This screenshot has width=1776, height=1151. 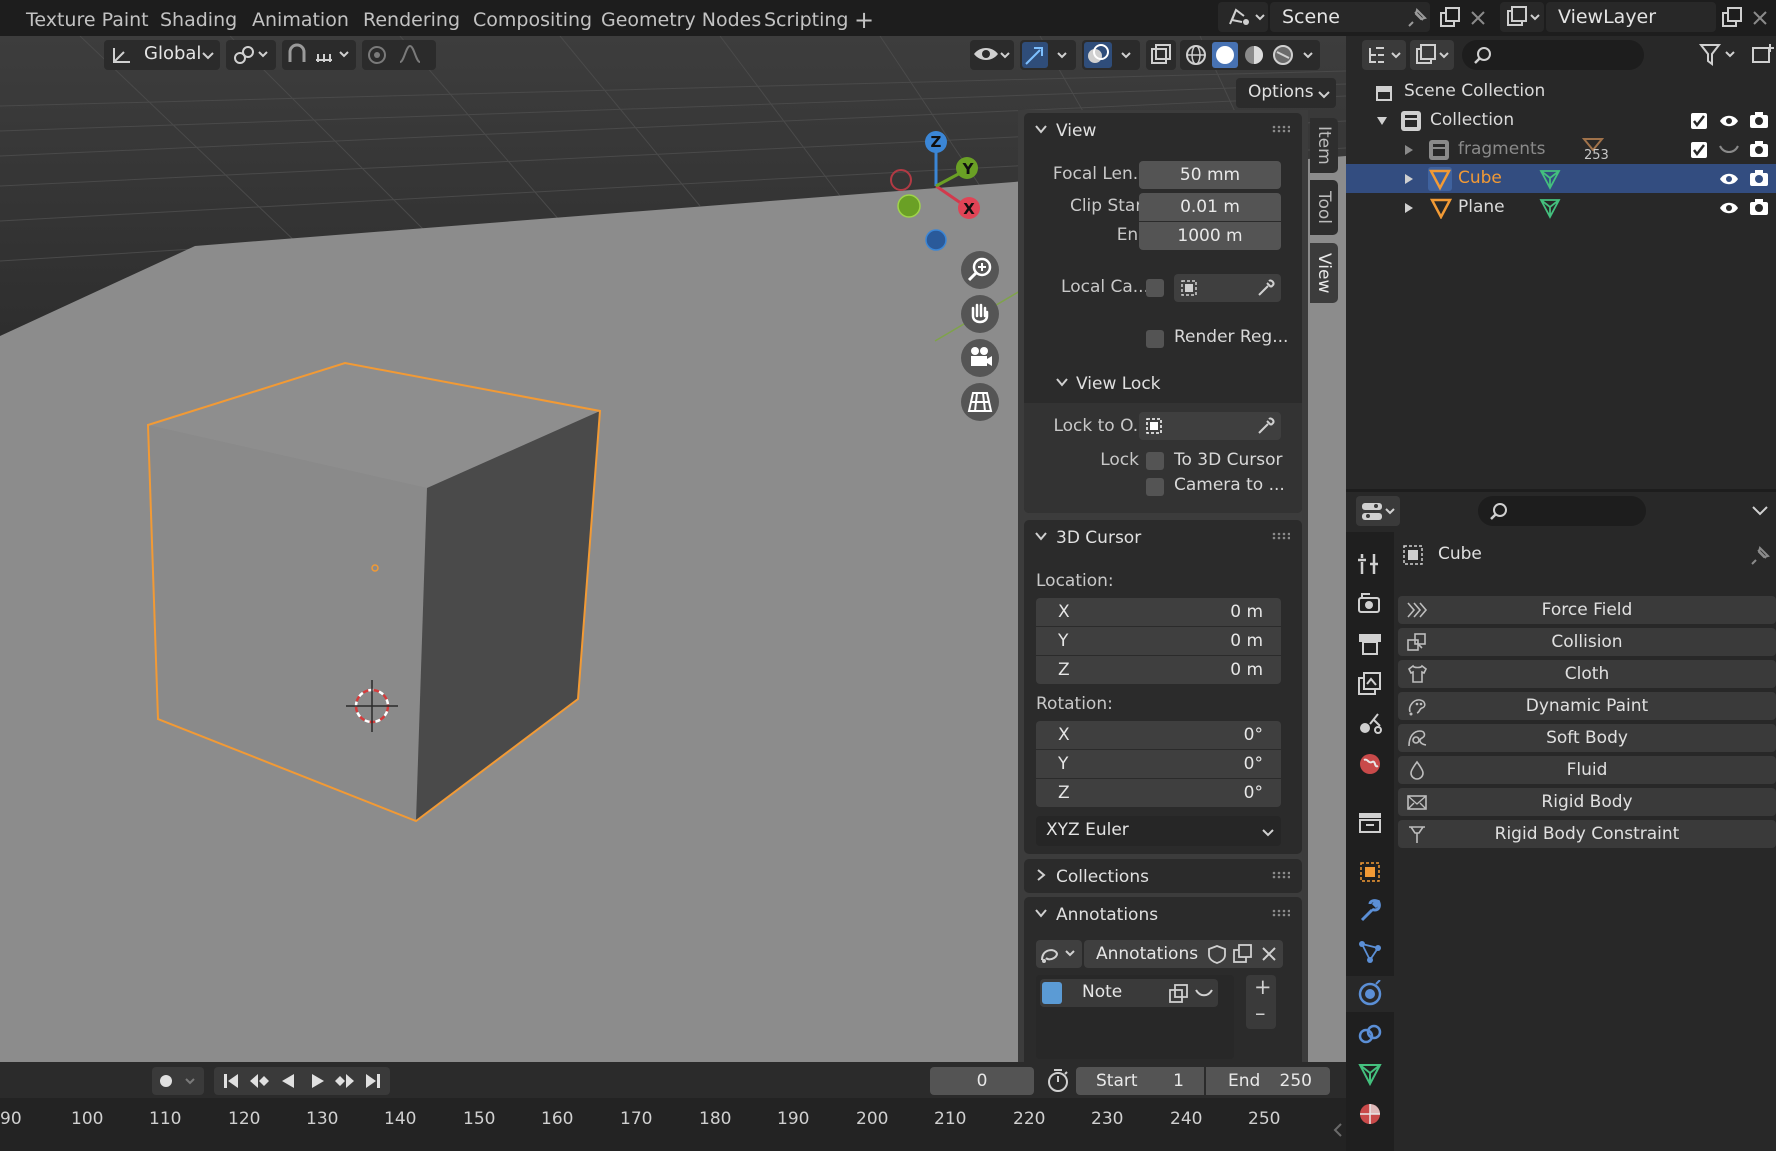 What do you see at coordinates (1058, 1081) in the screenshot?
I see `stopwatch-icon` at bounding box center [1058, 1081].